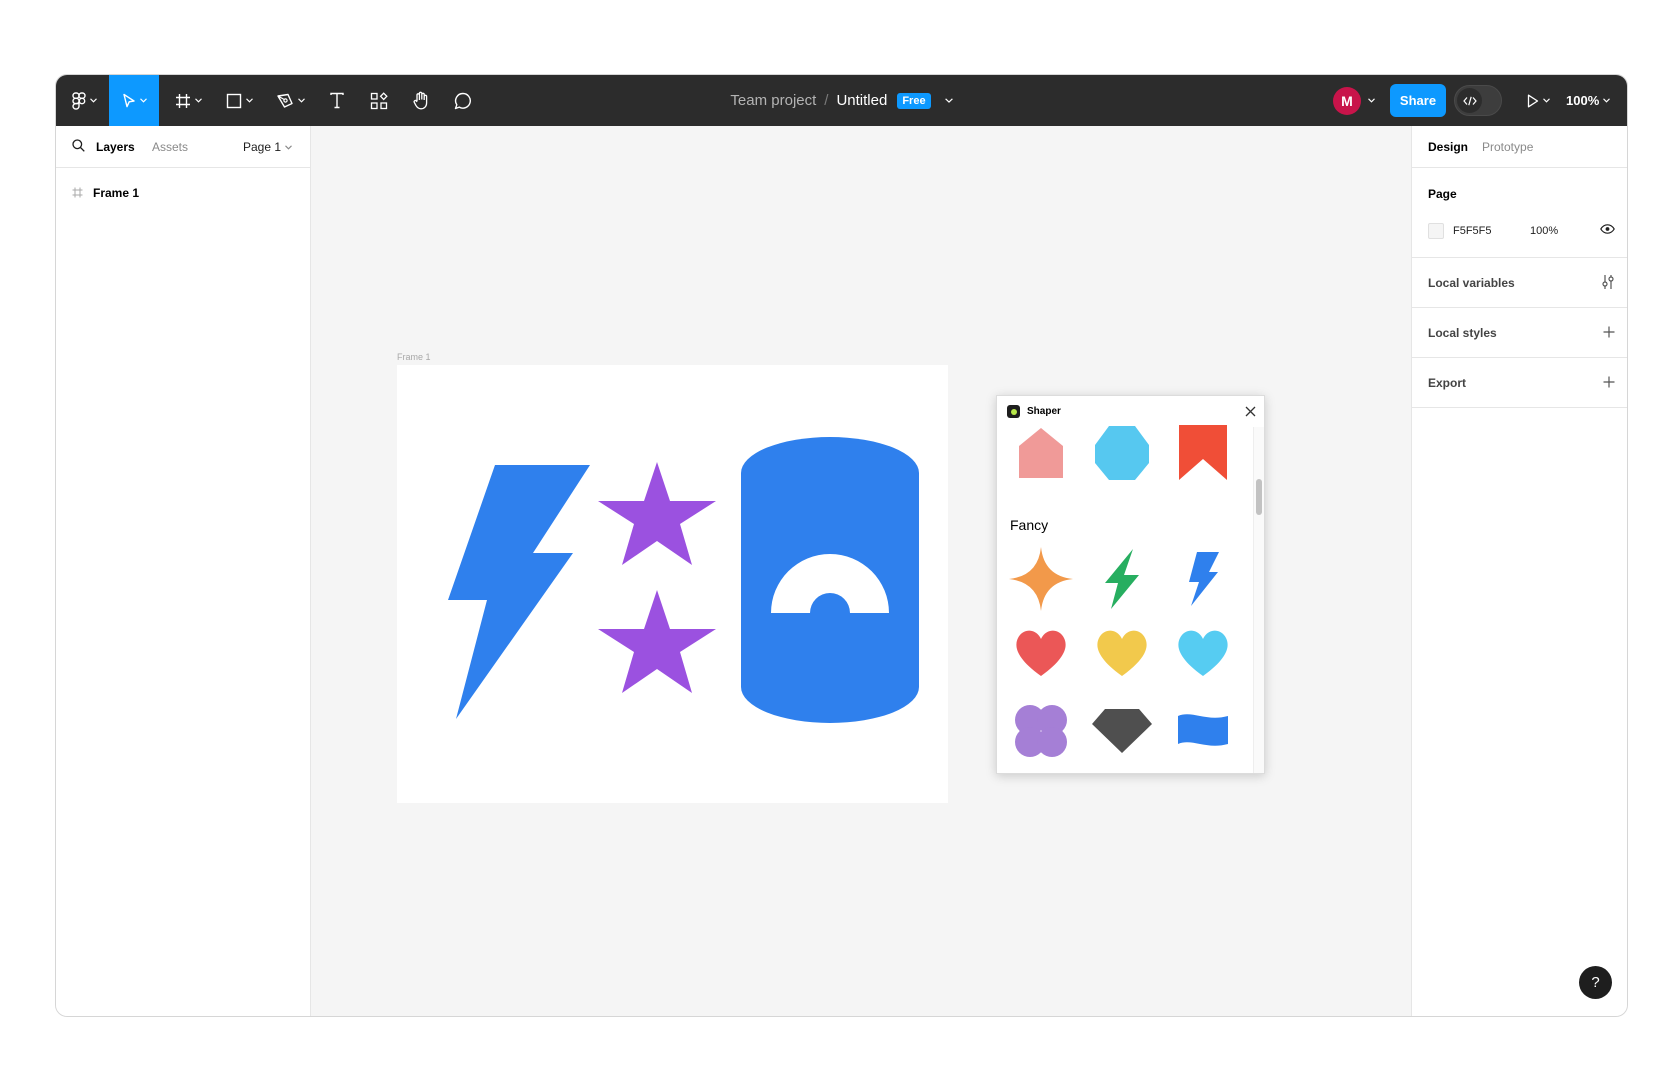 This screenshot has height=1091, width=1680. I want to click on move-tool-button, so click(134, 100).